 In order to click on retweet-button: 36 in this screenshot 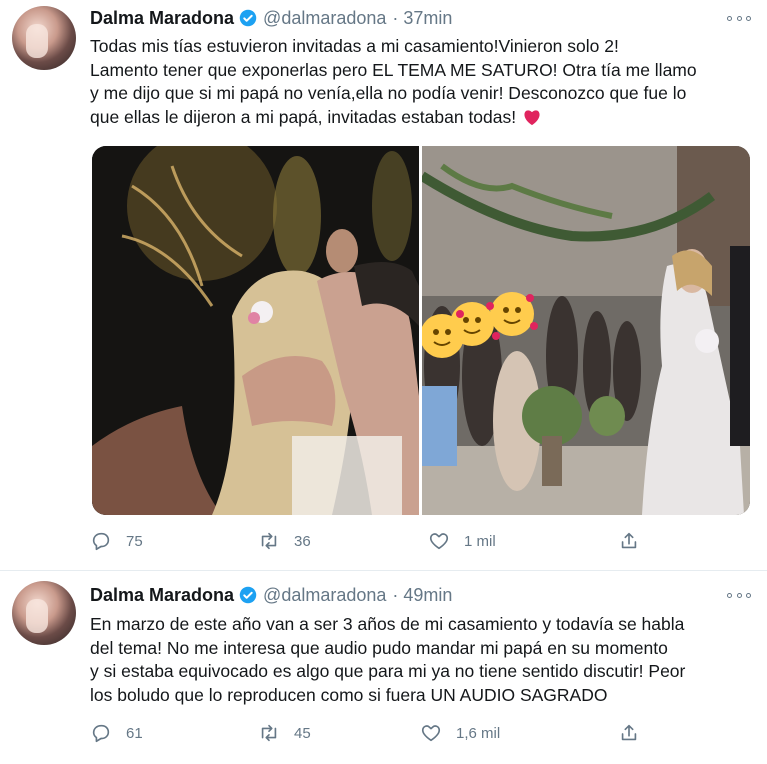, I will do `click(284, 541)`.